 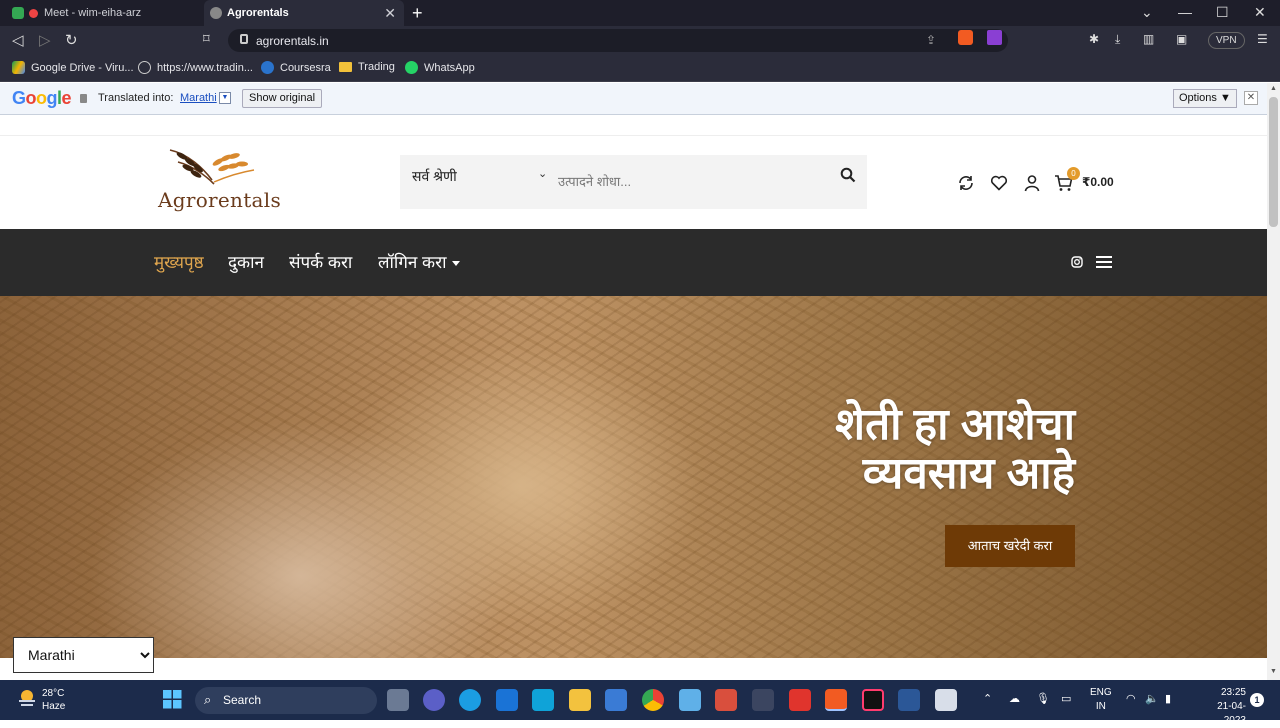 I want to click on translated-into-label: Translated into:, so click(x=136, y=98).